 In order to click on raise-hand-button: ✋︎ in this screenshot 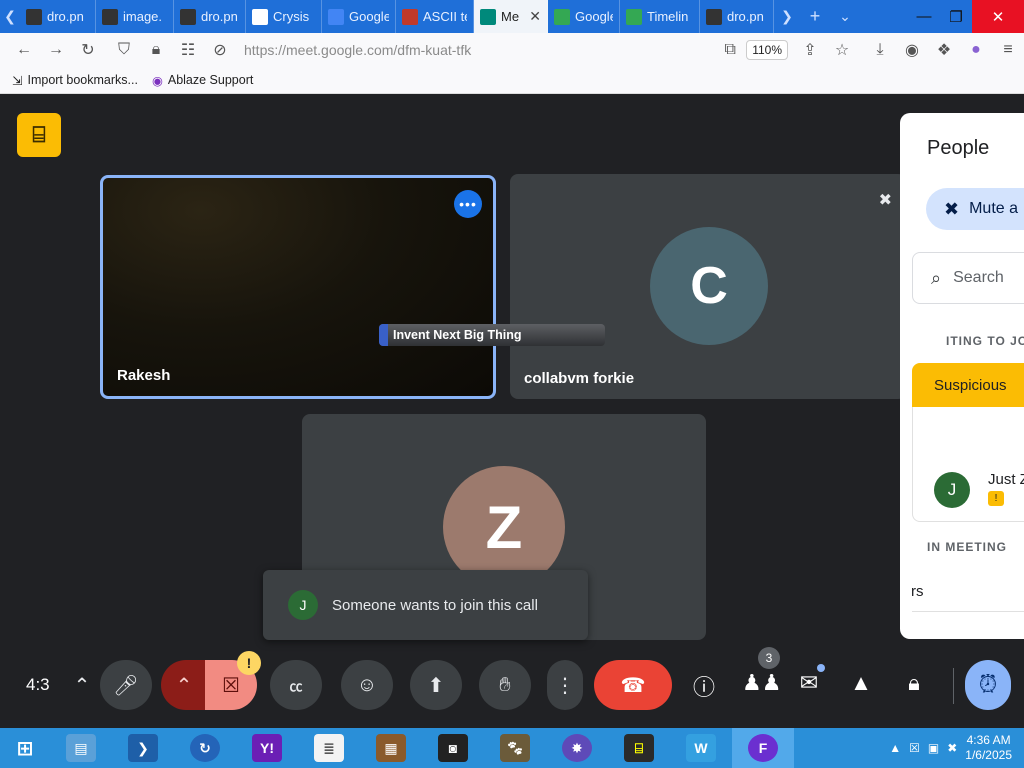, I will do `click(505, 685)`.